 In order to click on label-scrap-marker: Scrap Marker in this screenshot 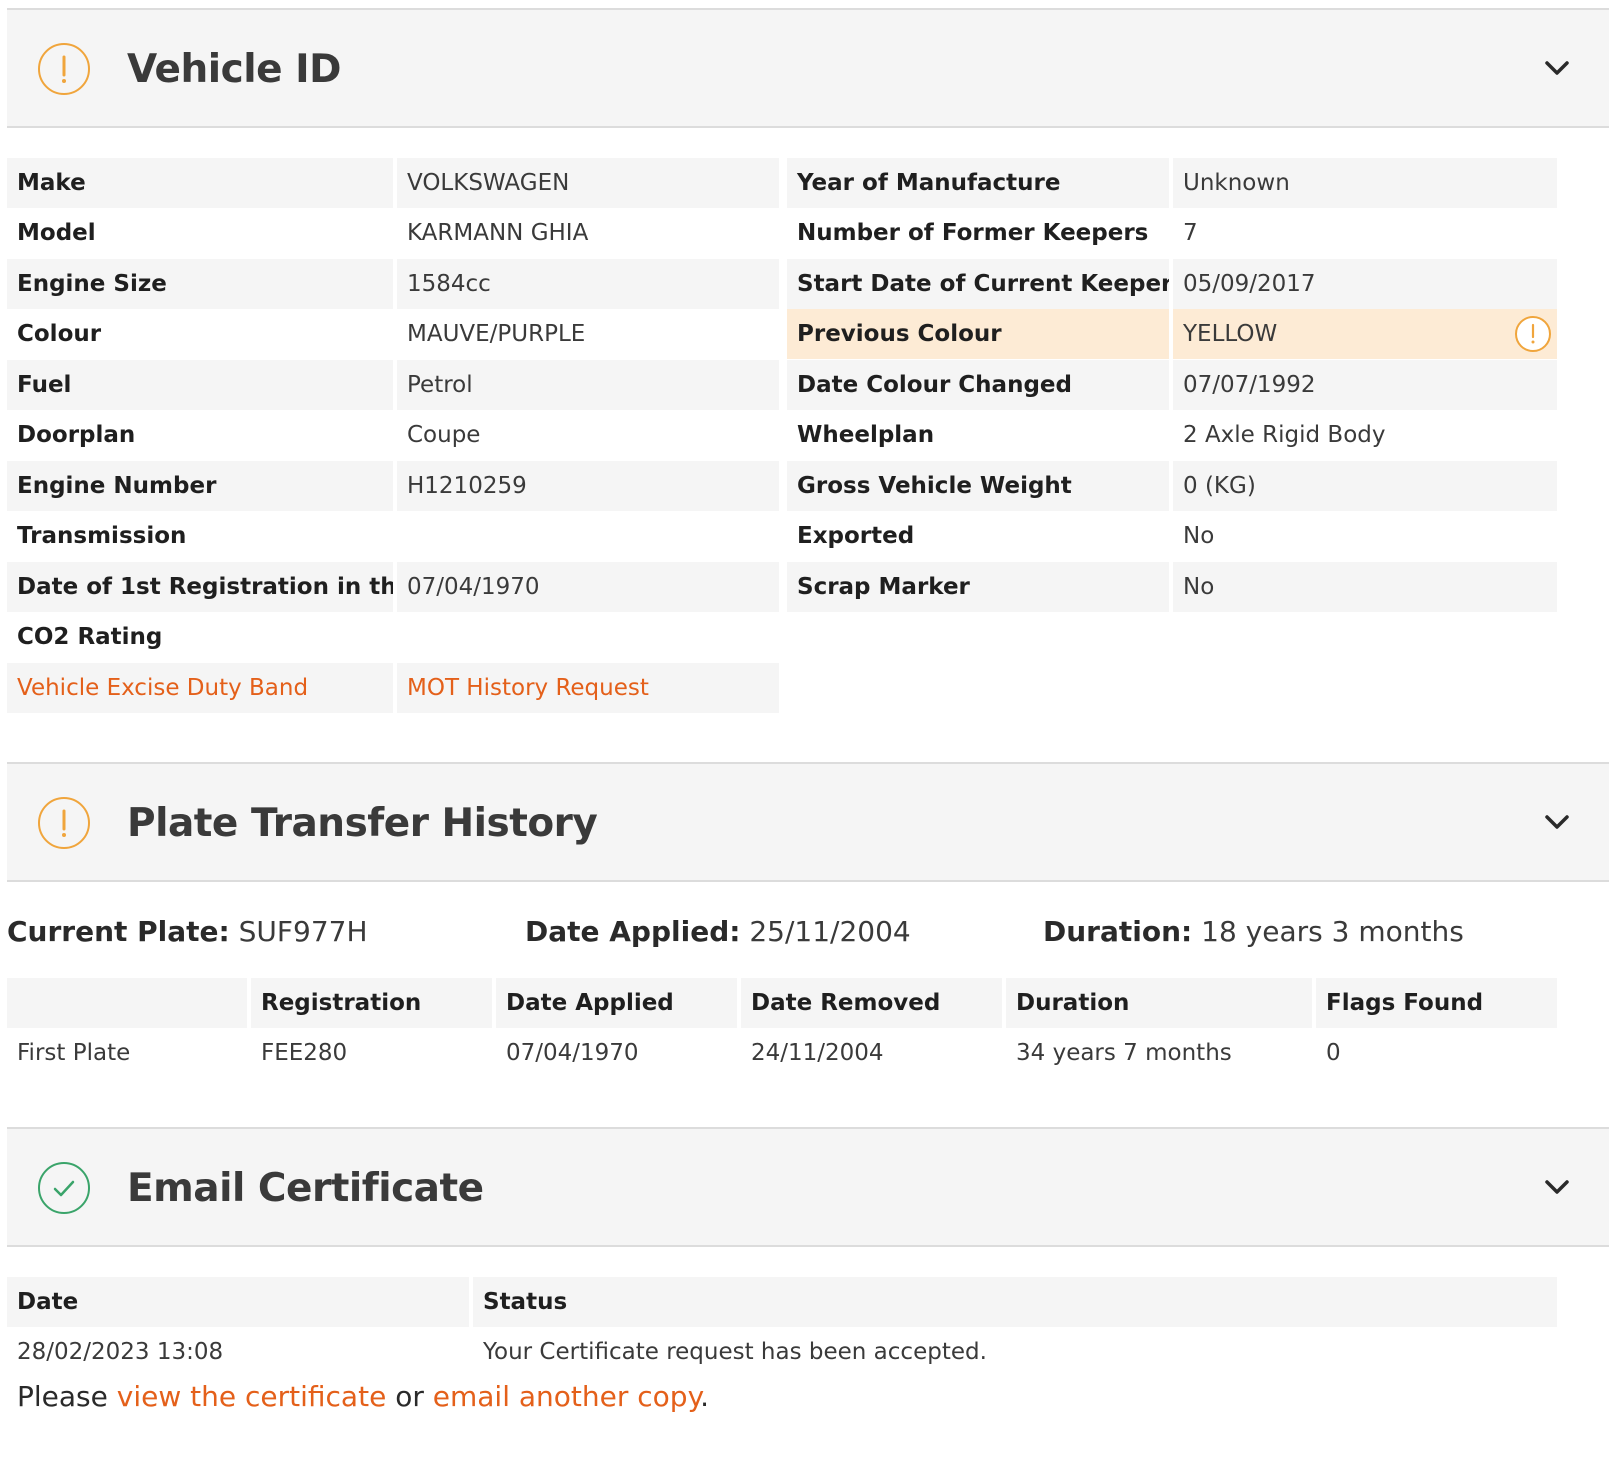, I will do `click(978, 587)`.